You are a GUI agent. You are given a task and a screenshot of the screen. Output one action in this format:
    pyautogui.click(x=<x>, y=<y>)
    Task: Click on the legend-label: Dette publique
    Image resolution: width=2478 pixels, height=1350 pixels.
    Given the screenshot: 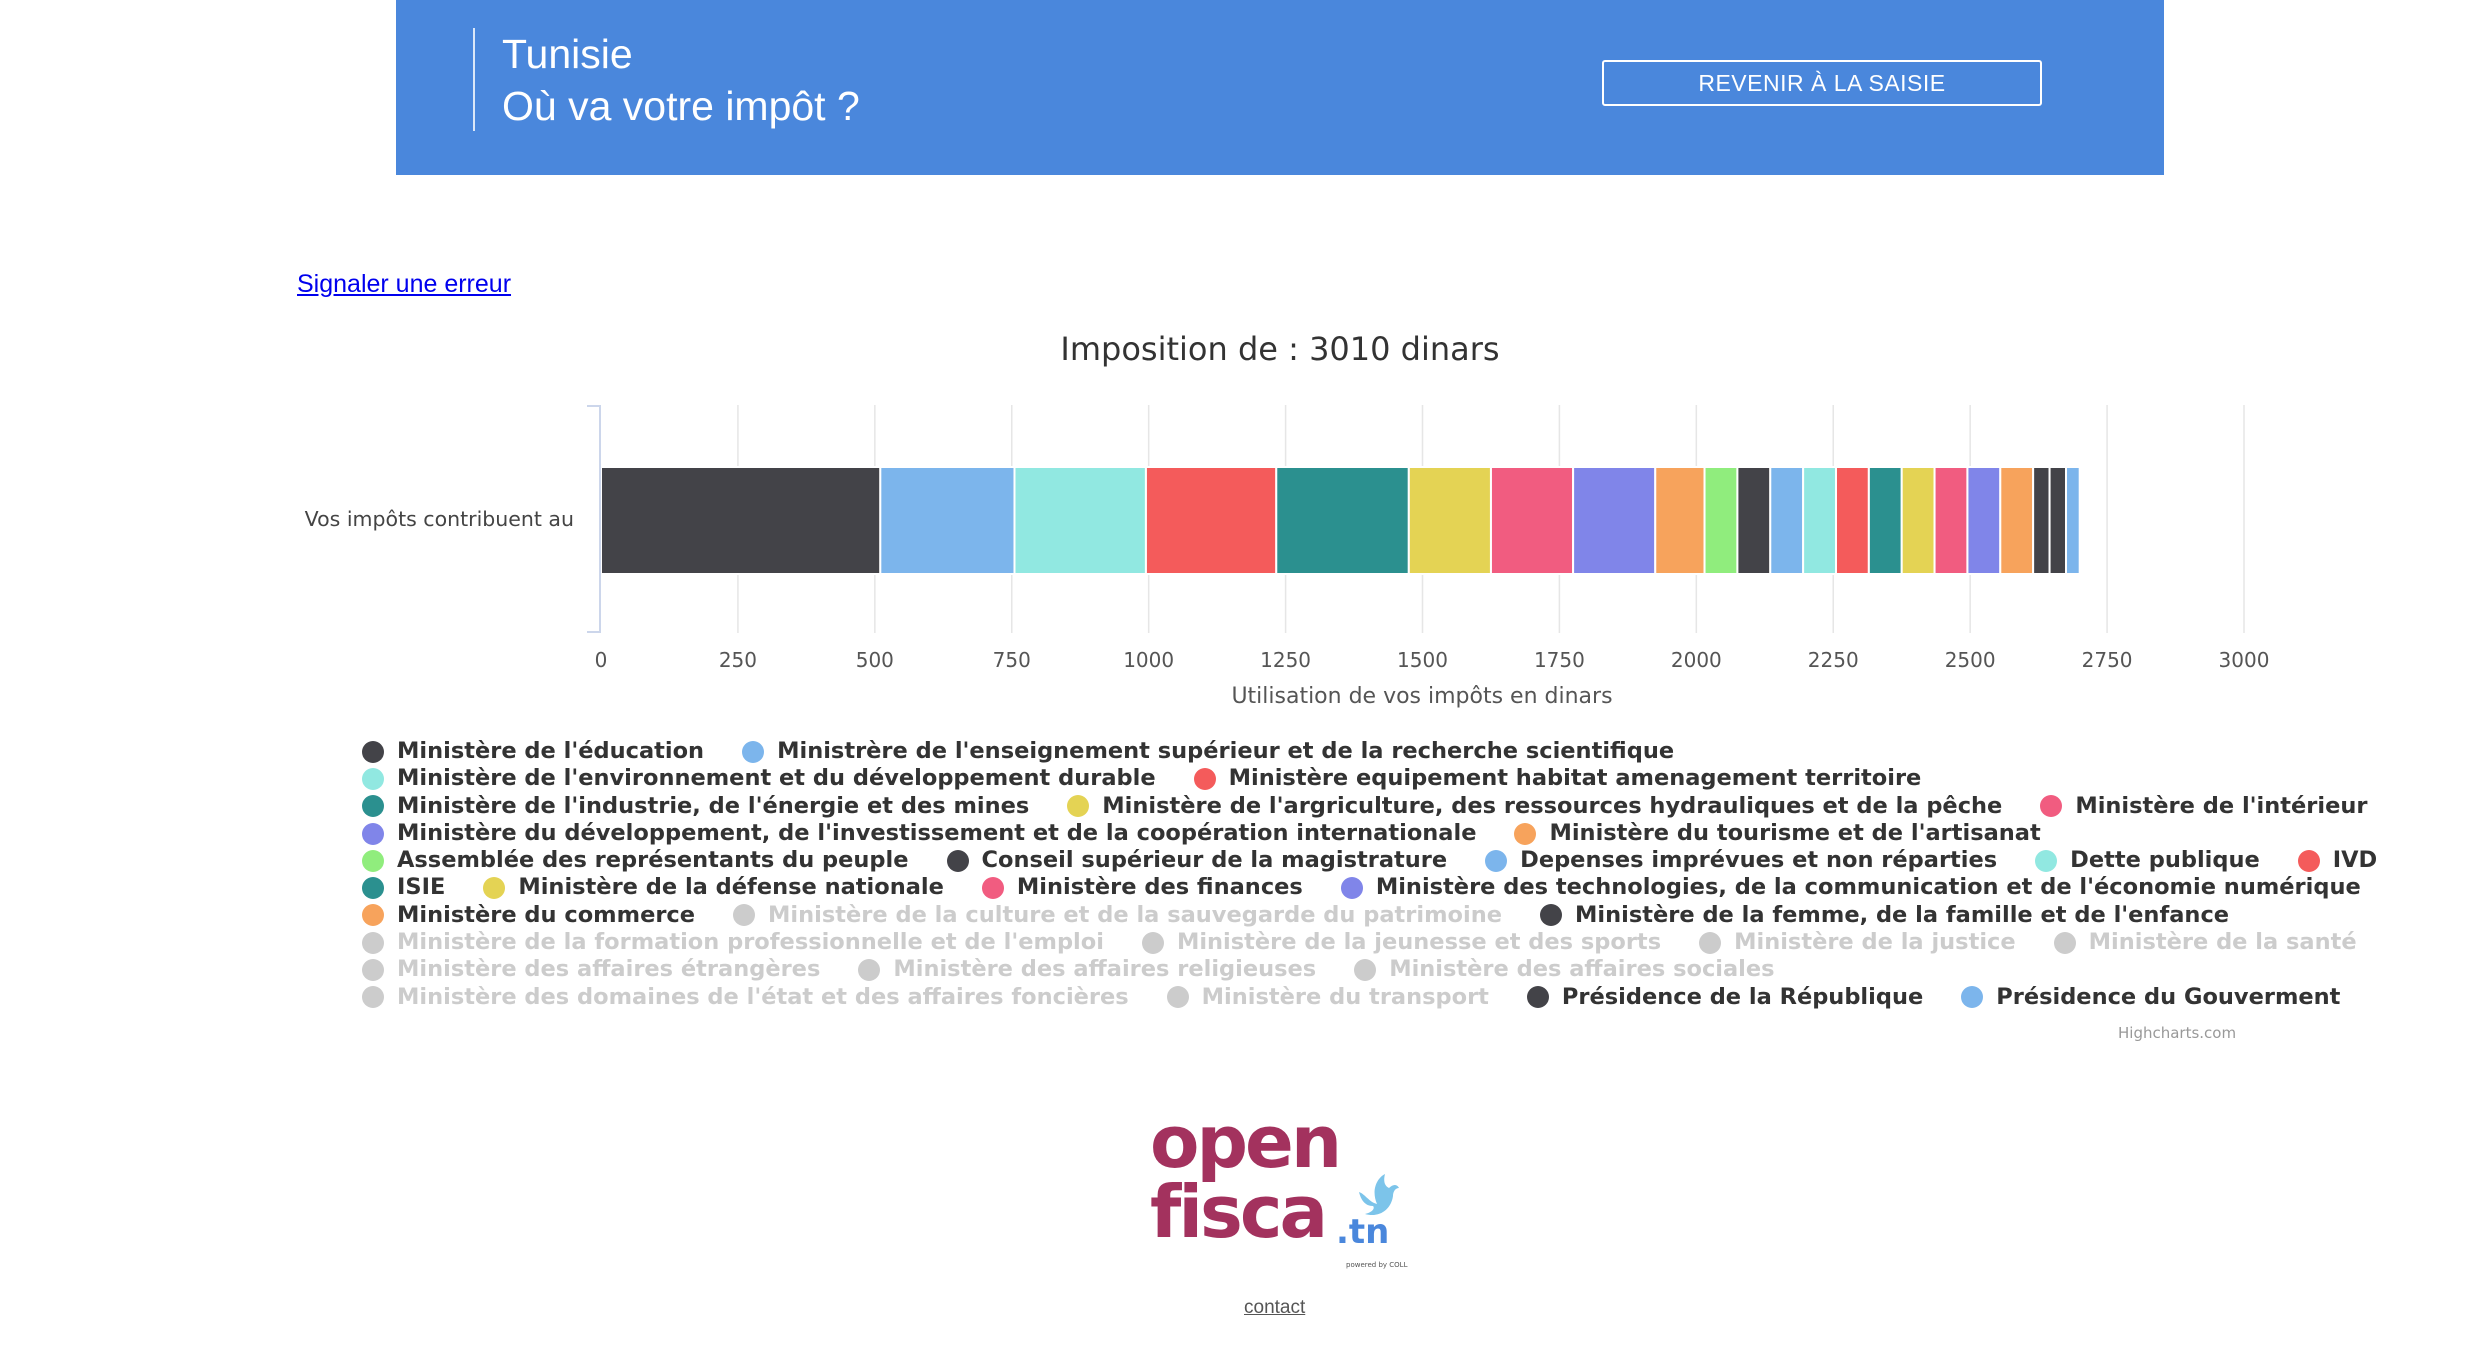 What is the action you would take?
    pyautogui.click(x=2165, y=860)
    